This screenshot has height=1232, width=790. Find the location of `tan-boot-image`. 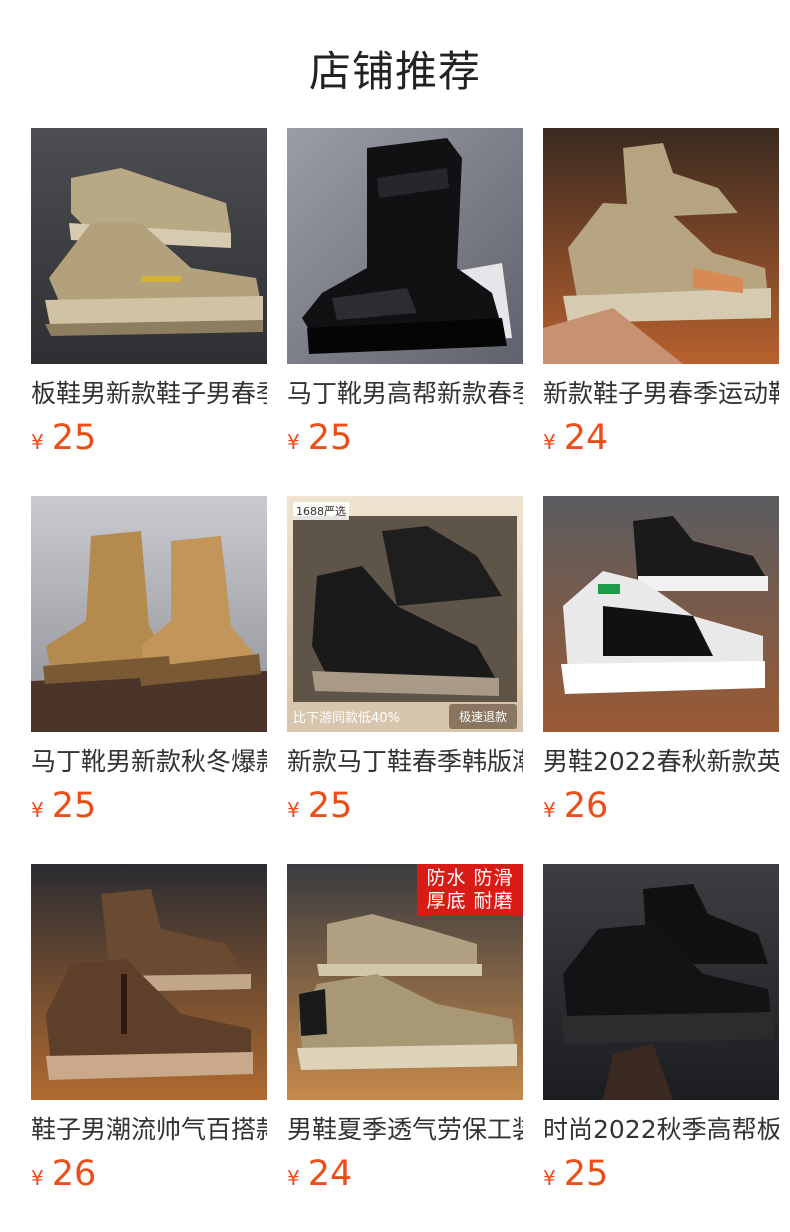

tan-boot-image is located at coordinates (149, 614).